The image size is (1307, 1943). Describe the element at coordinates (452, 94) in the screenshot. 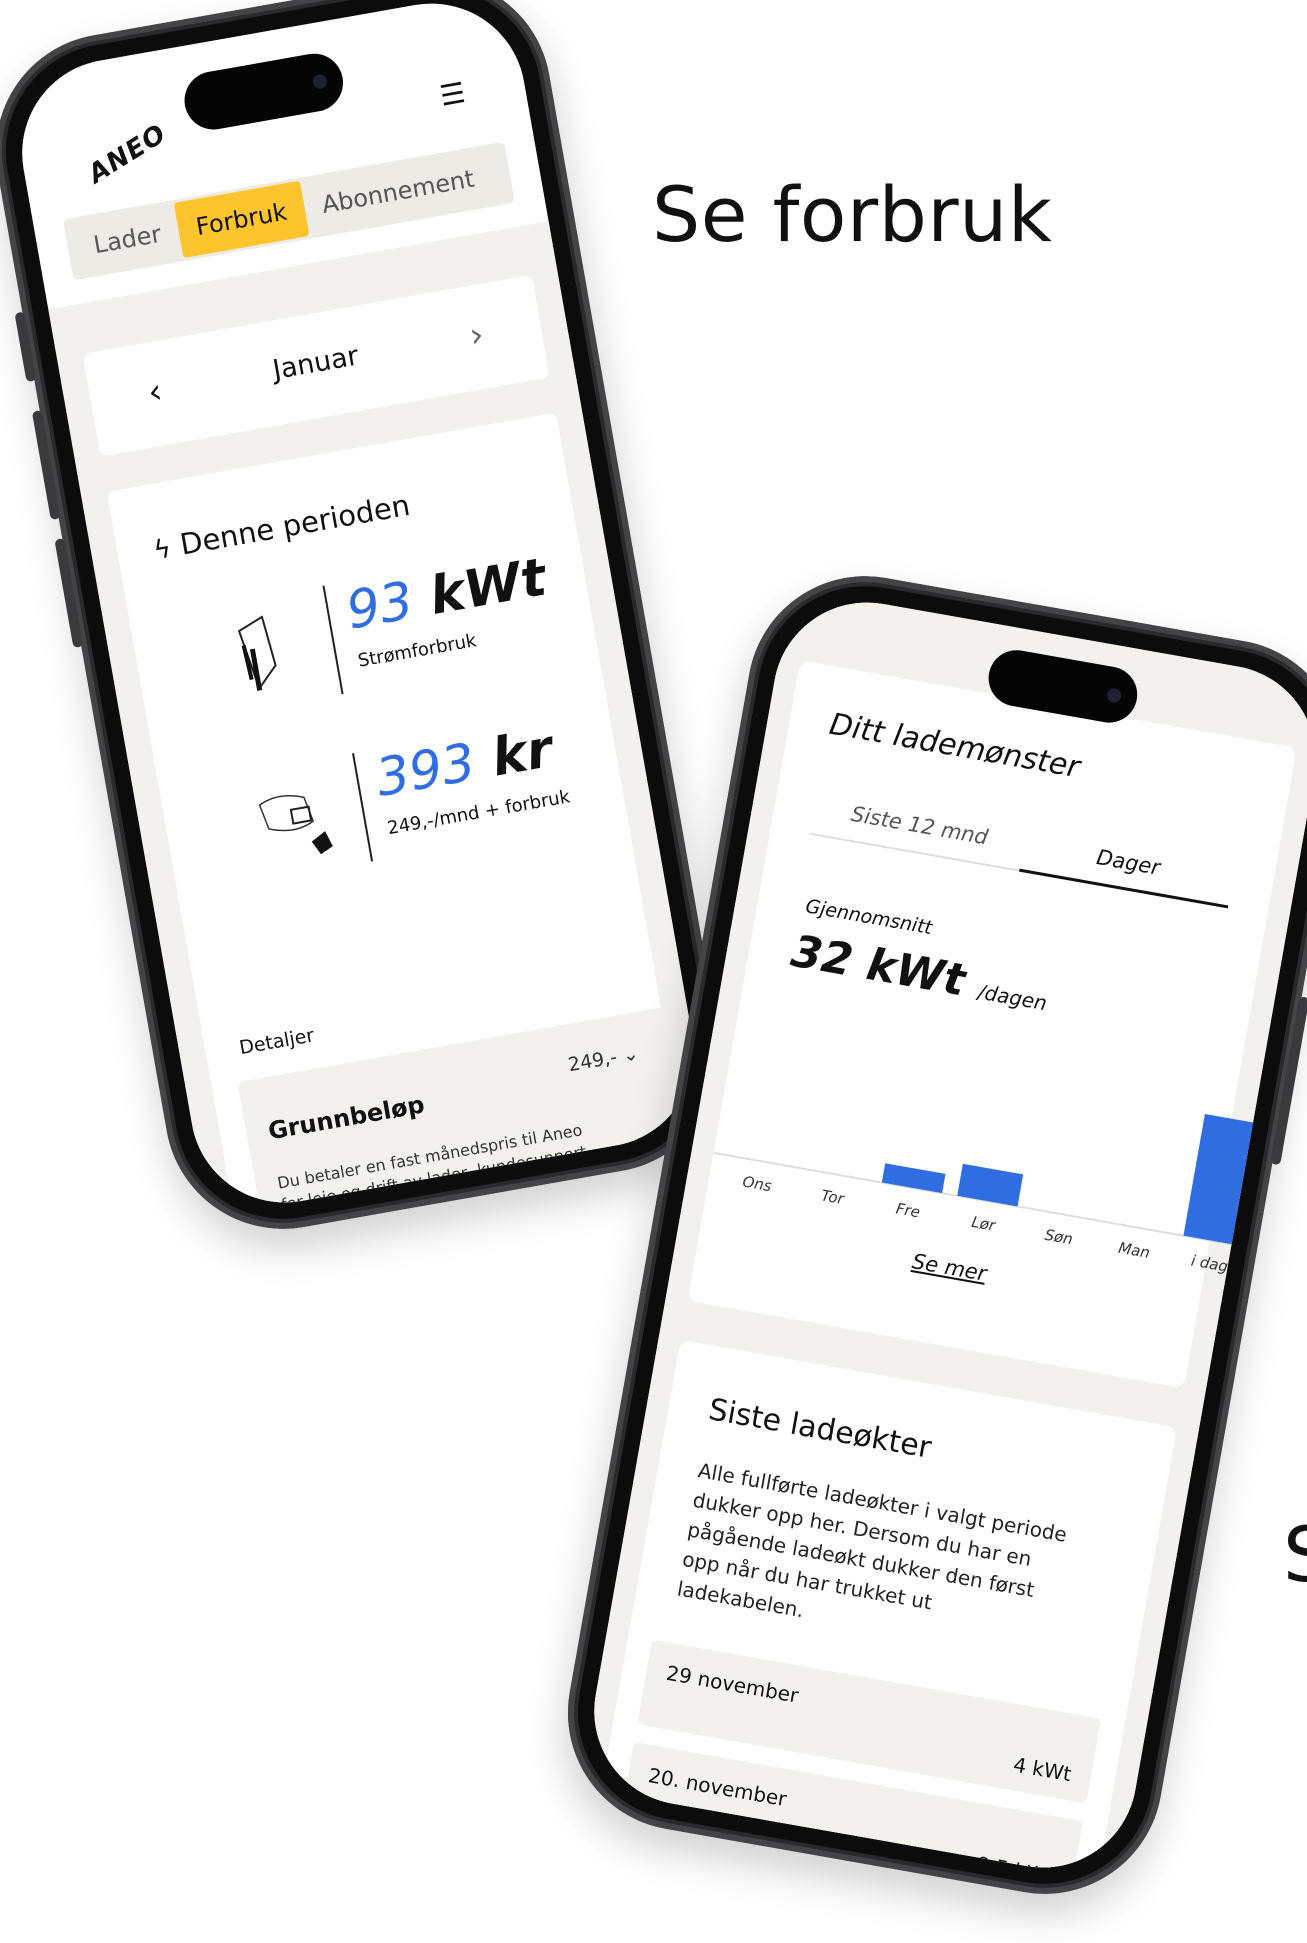

I see `hamburger-menu-icon: ☰` at that location.